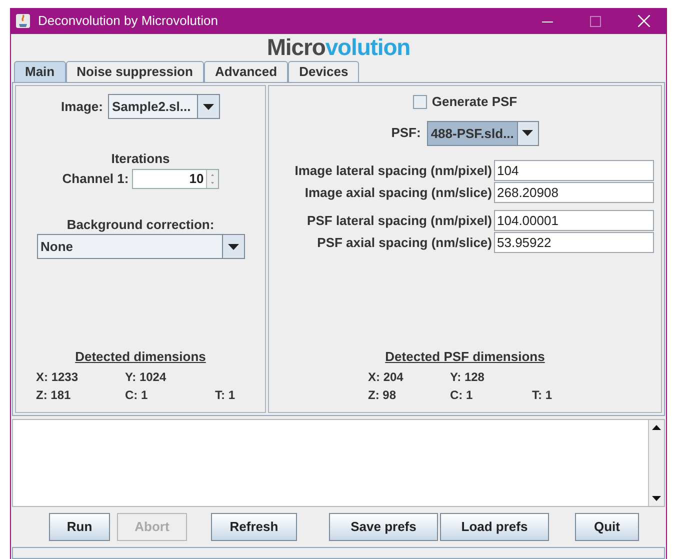  I want to click on scrollbar, so click(656, 463).